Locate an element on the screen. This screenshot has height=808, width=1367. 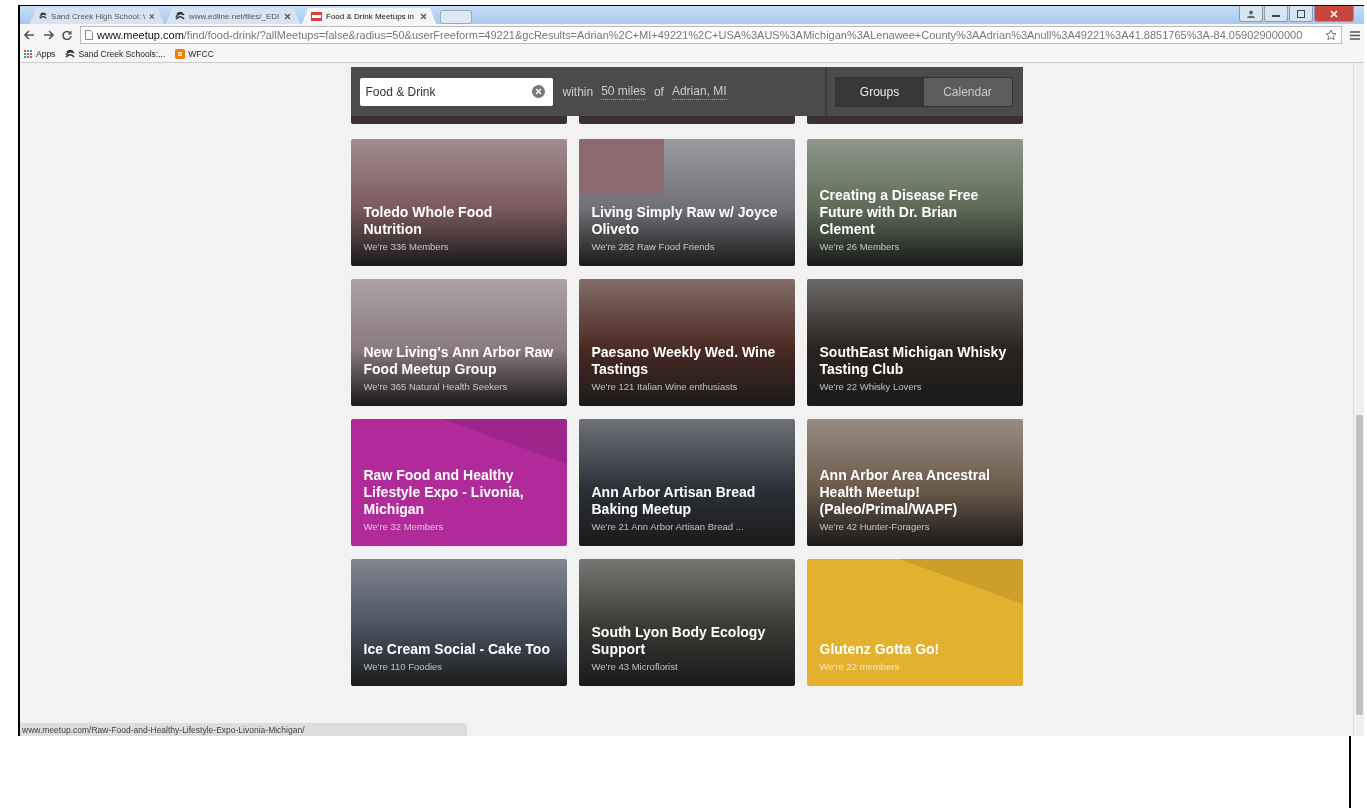
search-field: Food & Drink is located at coordinates (456, 91).